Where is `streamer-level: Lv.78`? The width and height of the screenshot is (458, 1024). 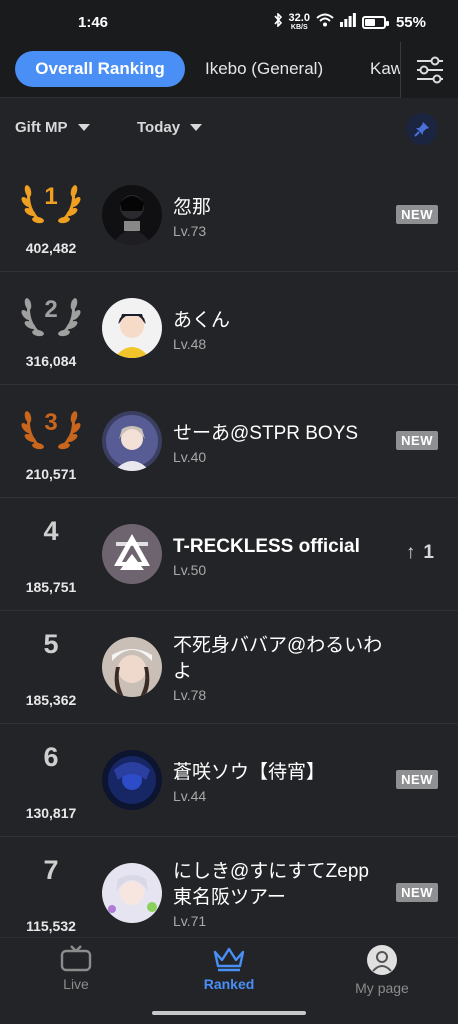 streamer-level: Lv.78 is located at coordinates (190, 695).